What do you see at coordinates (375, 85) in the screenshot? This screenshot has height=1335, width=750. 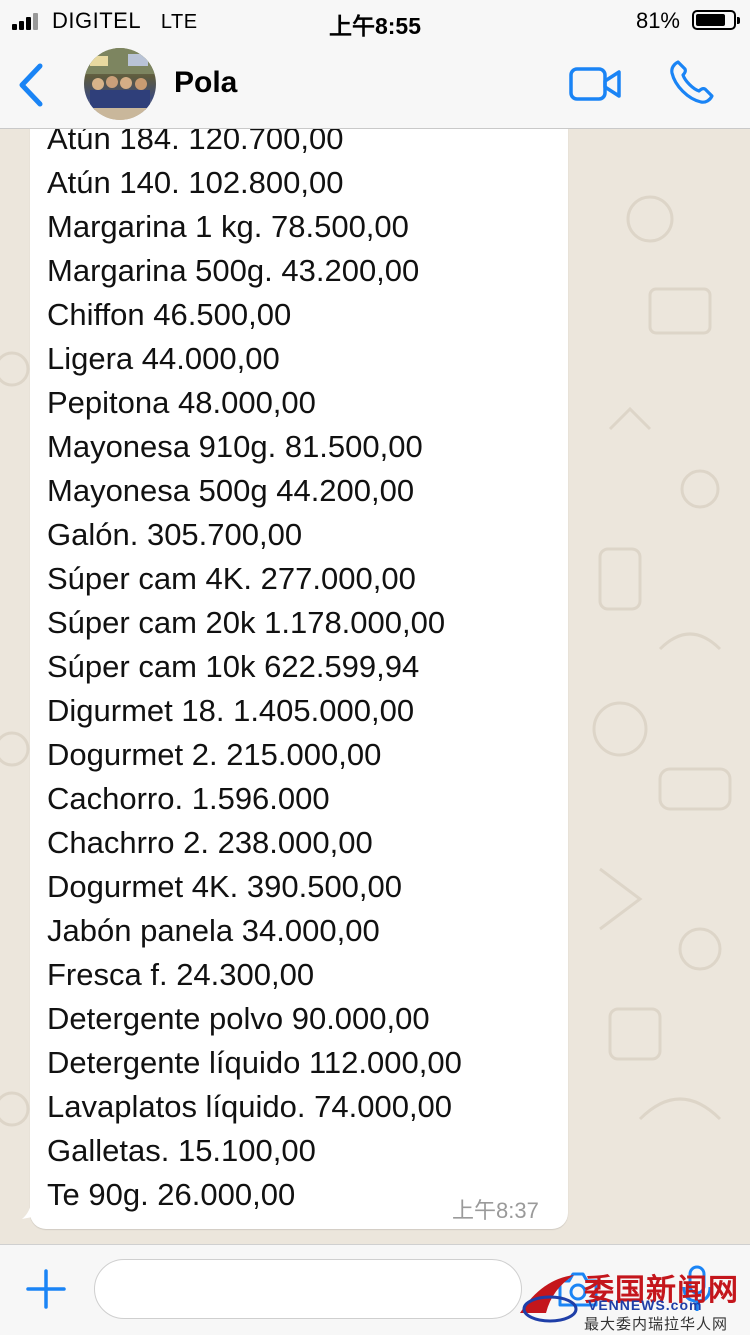 I see `chat-header: Pola` at bounding box center [375, 85].